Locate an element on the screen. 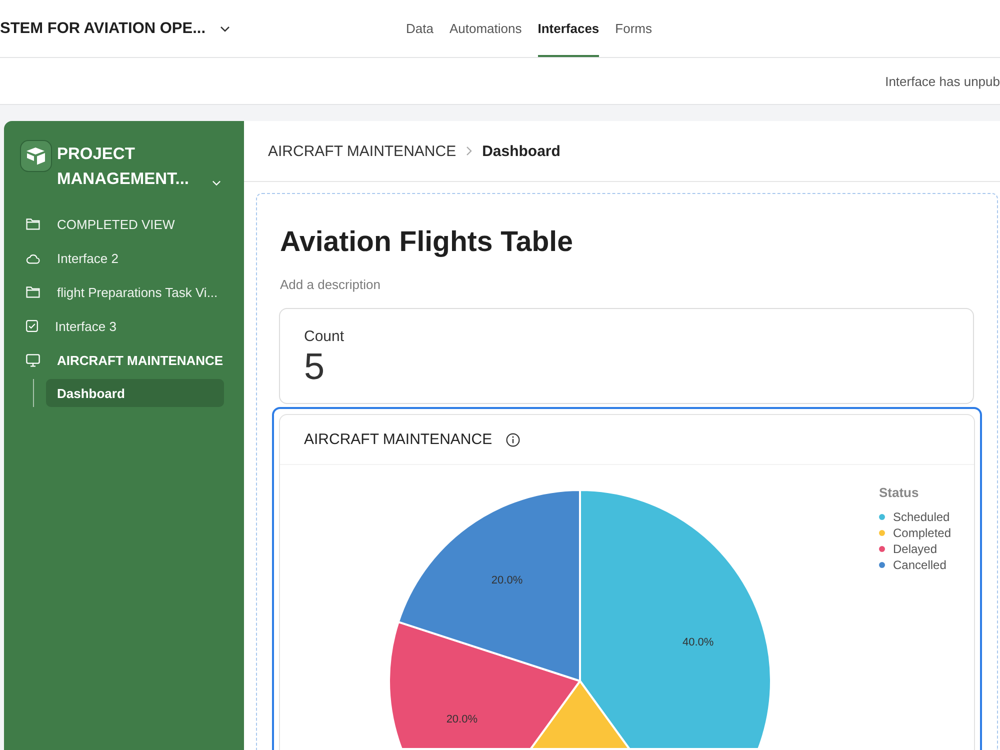 This screenshot has height=750, width=1000. sidebar-item: Interface 2 is located at coordinates (116, 258).